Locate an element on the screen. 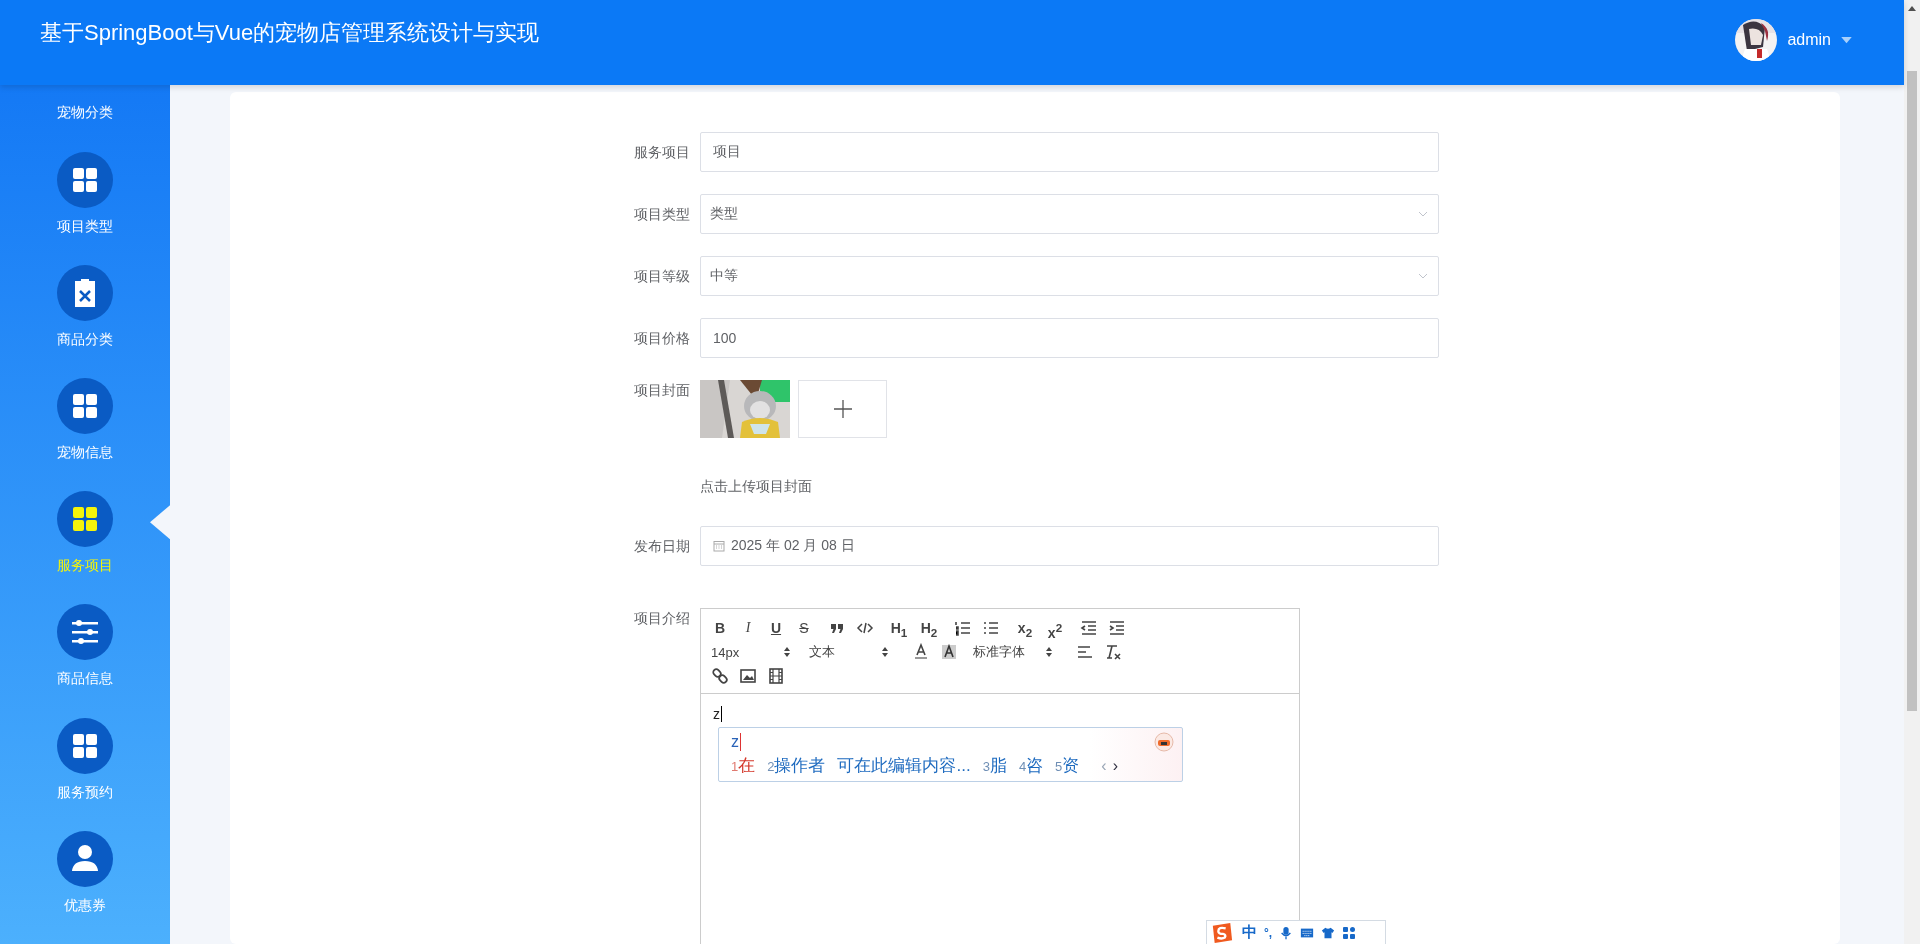  ime-candidate: 4咨 is located at coordinates (1031, 765).